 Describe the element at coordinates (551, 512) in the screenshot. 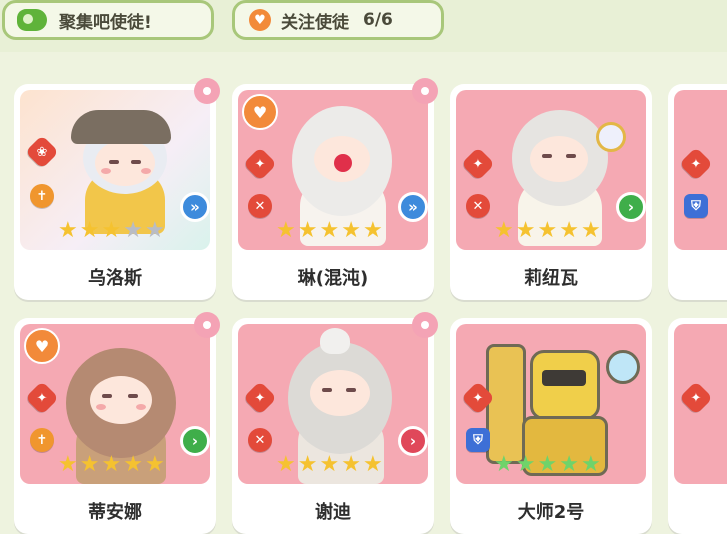

I see `apostle-name: 大师2号` at that location.